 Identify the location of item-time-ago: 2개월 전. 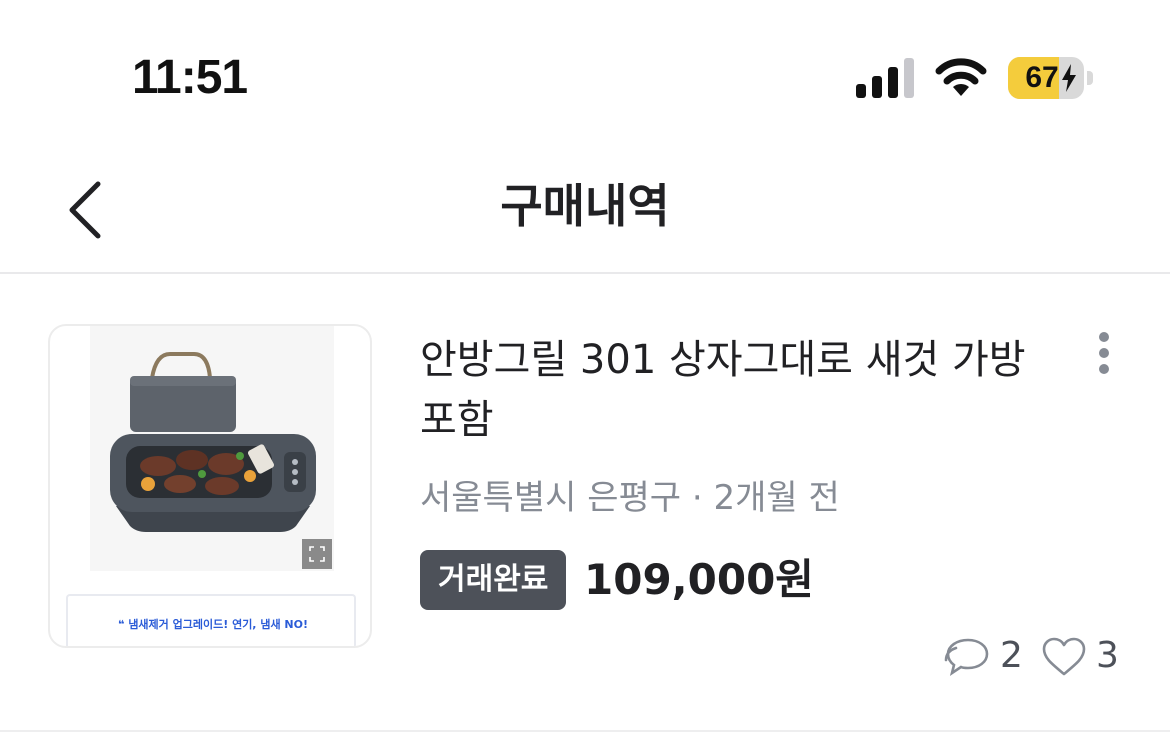
(776, 498).